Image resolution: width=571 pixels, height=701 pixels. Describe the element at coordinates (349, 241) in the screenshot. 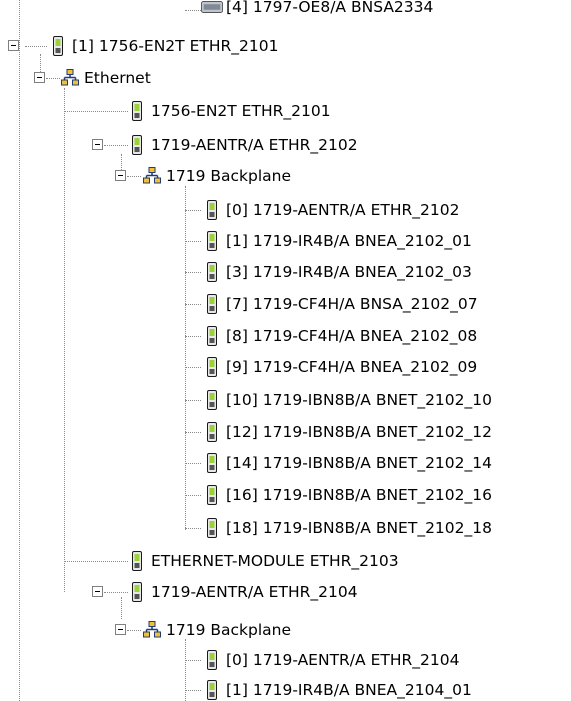

I see `tree-node-label: [1] 1719-IR4B/A BNEA_2102_01` at that location.